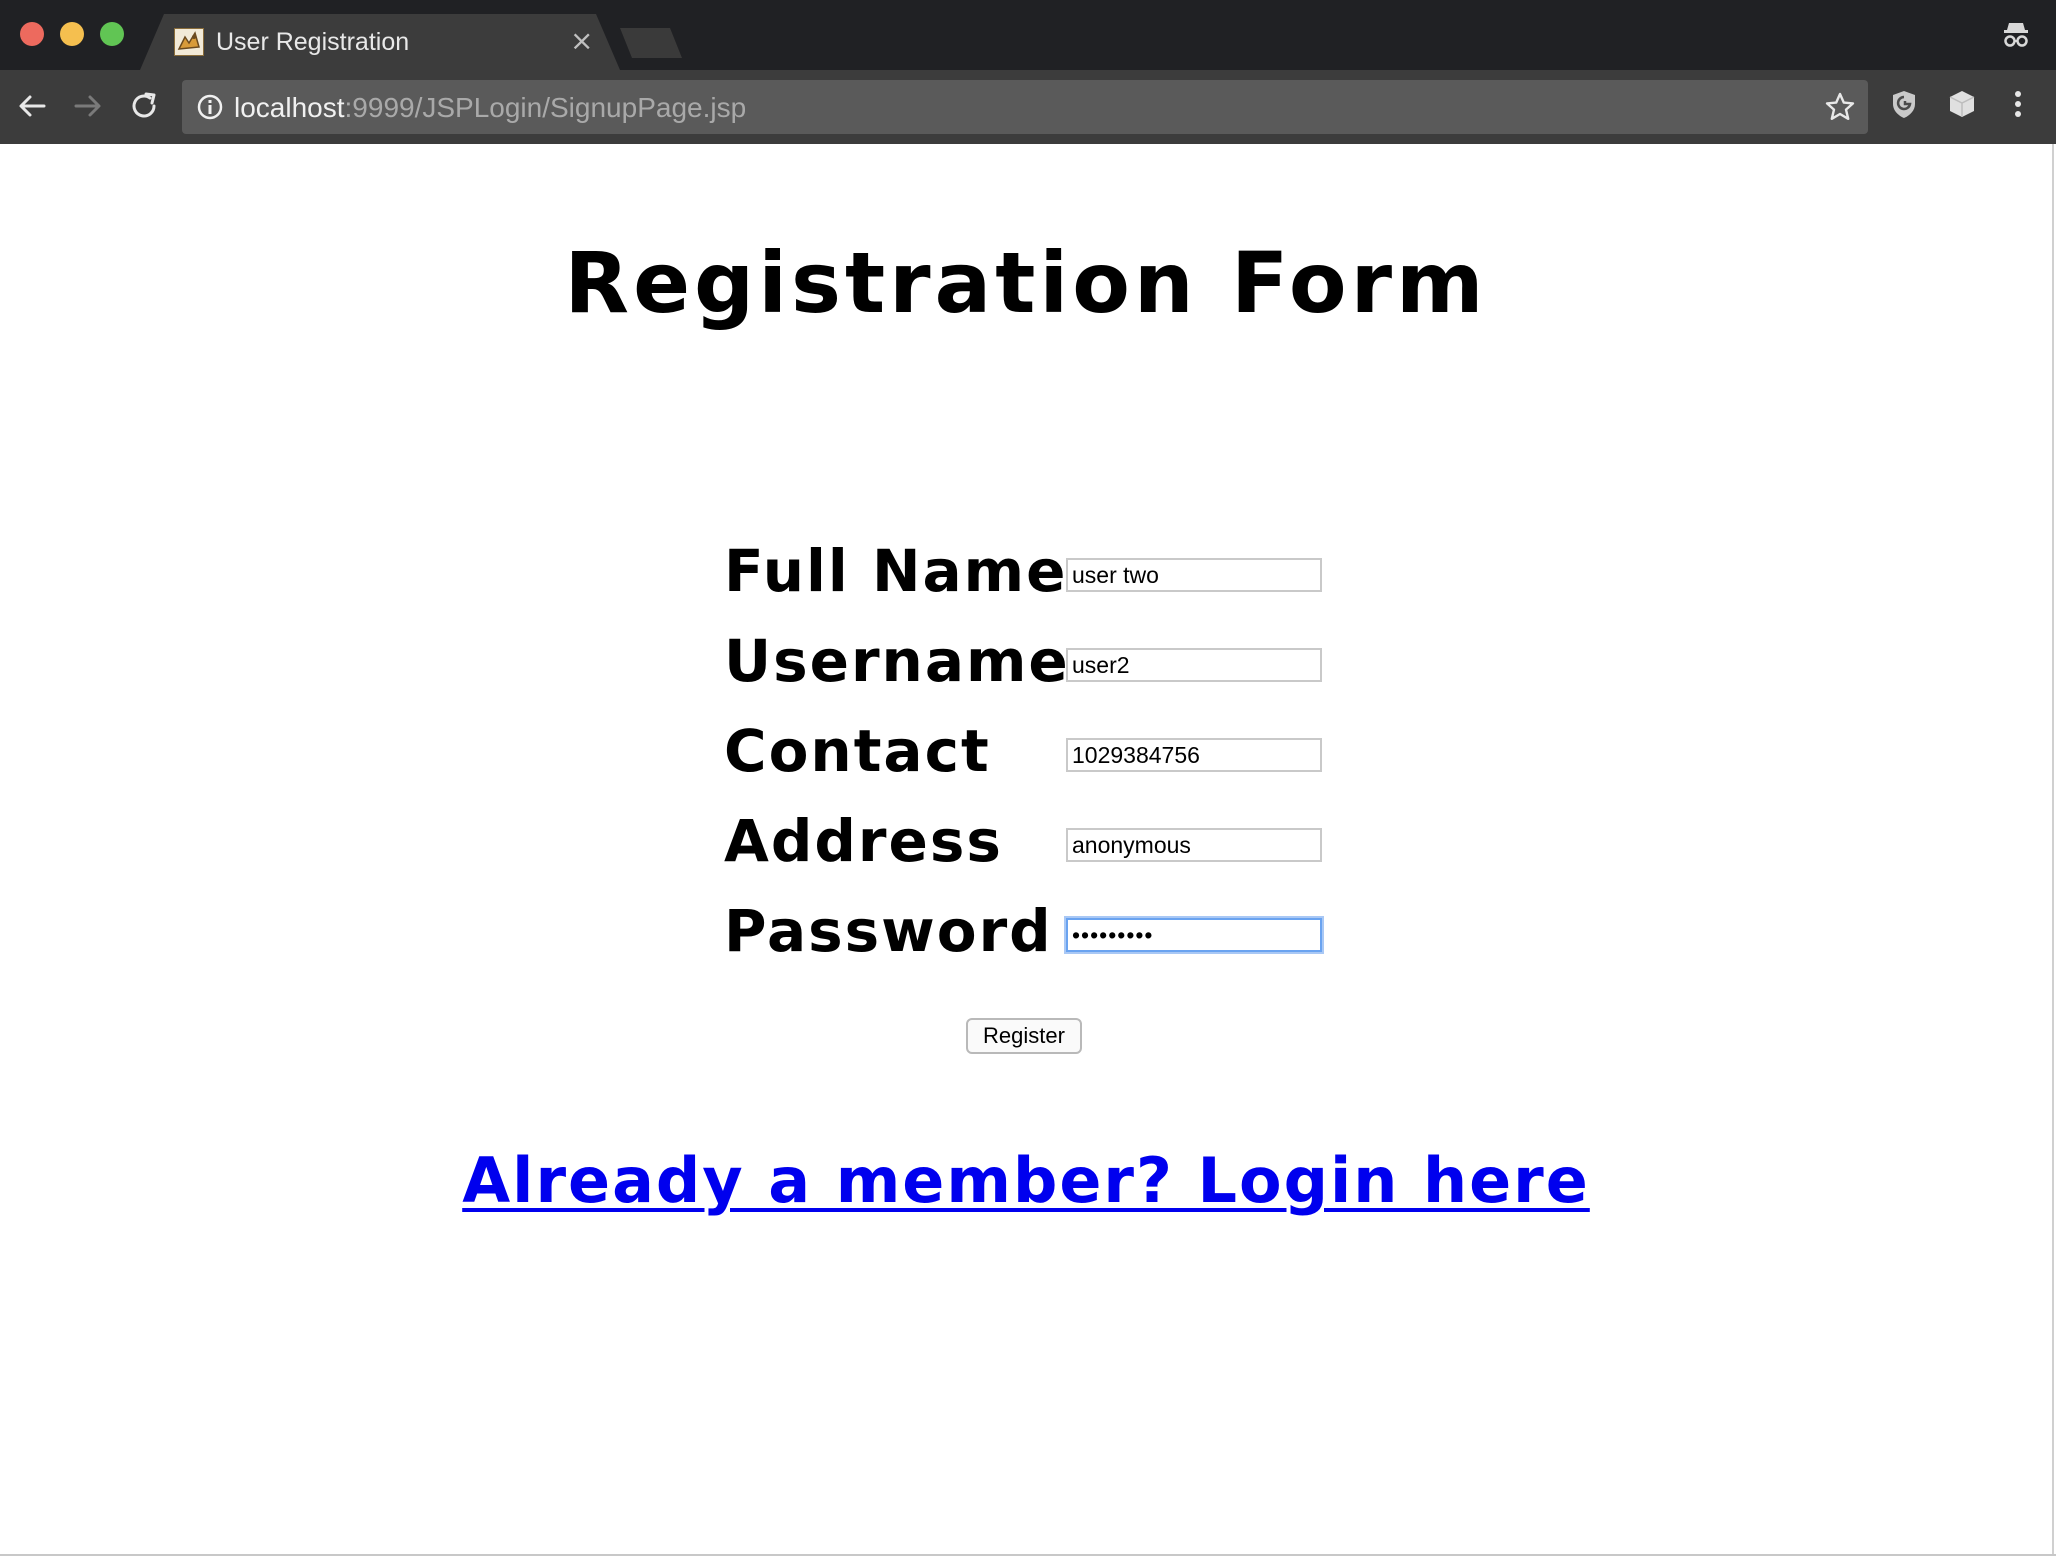  Describe the element at coordinates (1840, 107) in the screenshot. I see `star-icon` at that location.